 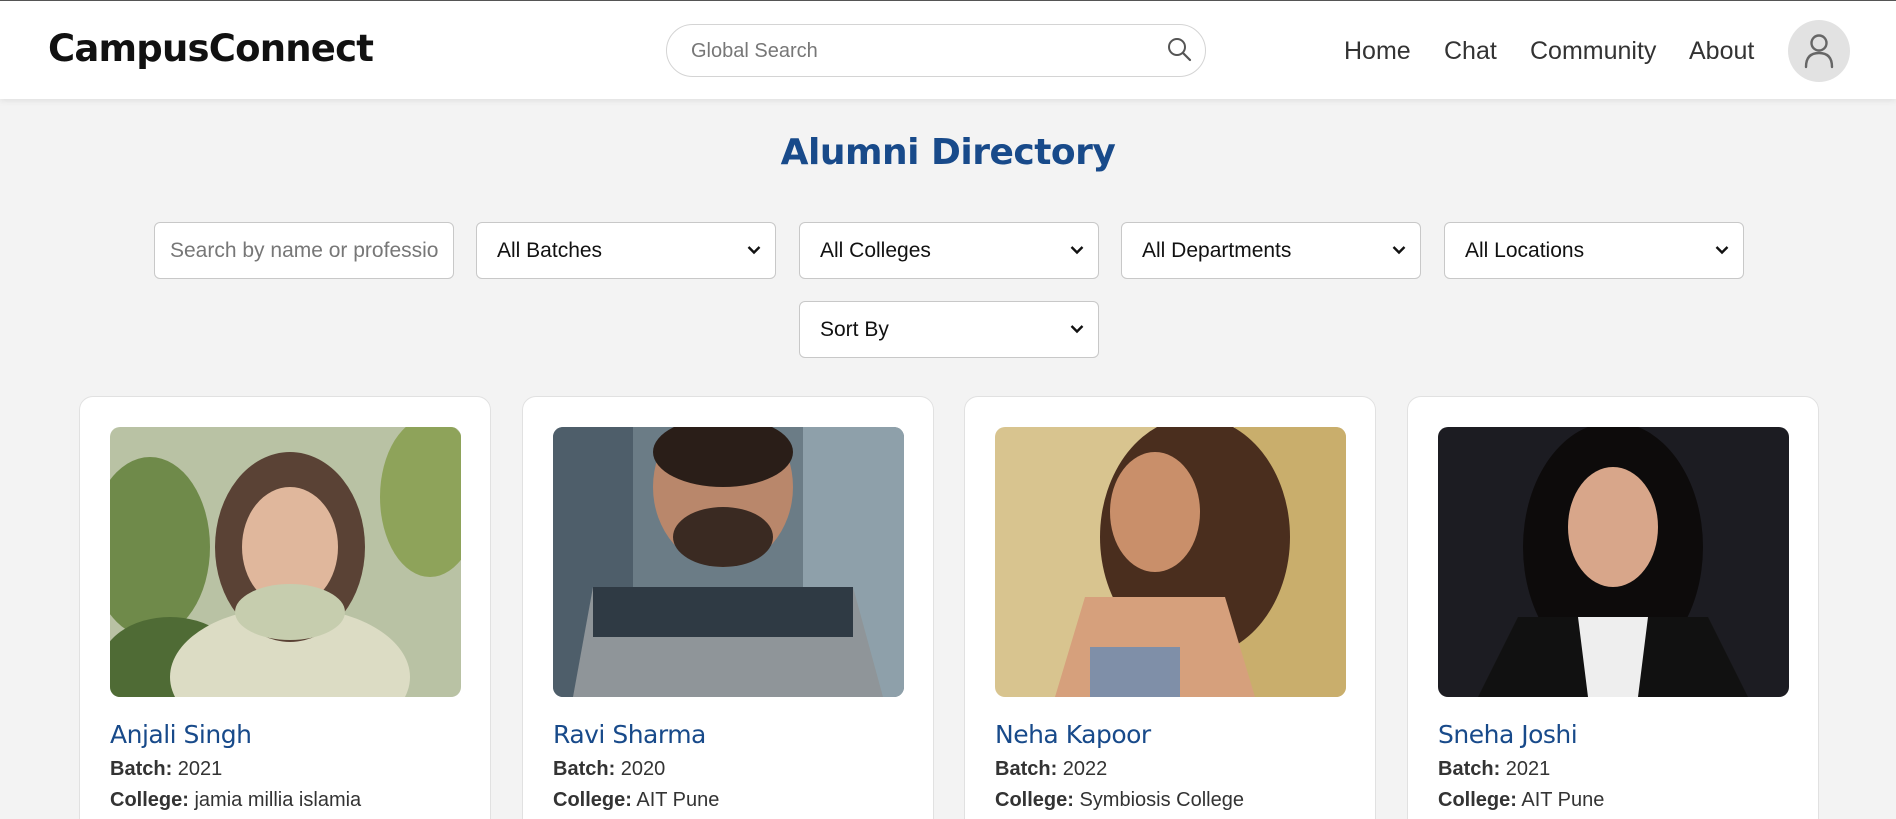 What do you see at coordinates (949, 329) in the screenshot?
I see `sort-select: Sort By` at bounding box center [949, 329].